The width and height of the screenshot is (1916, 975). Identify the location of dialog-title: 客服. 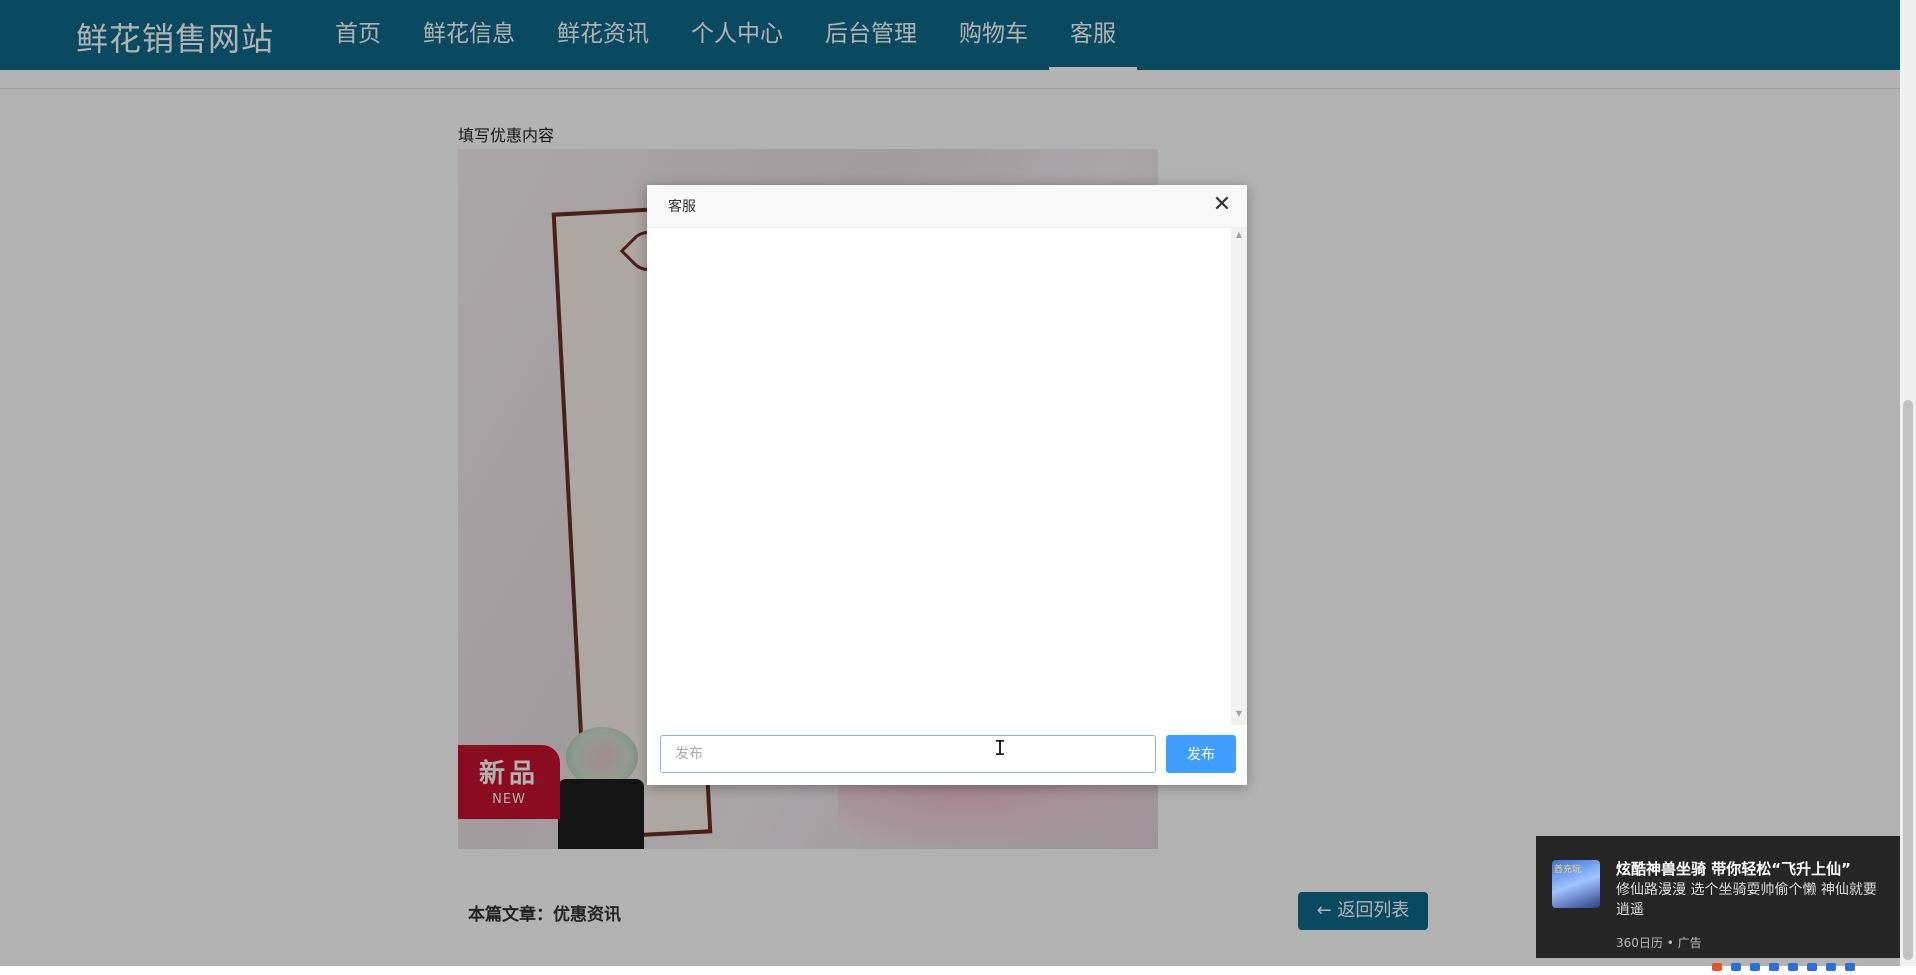
(682, 207).